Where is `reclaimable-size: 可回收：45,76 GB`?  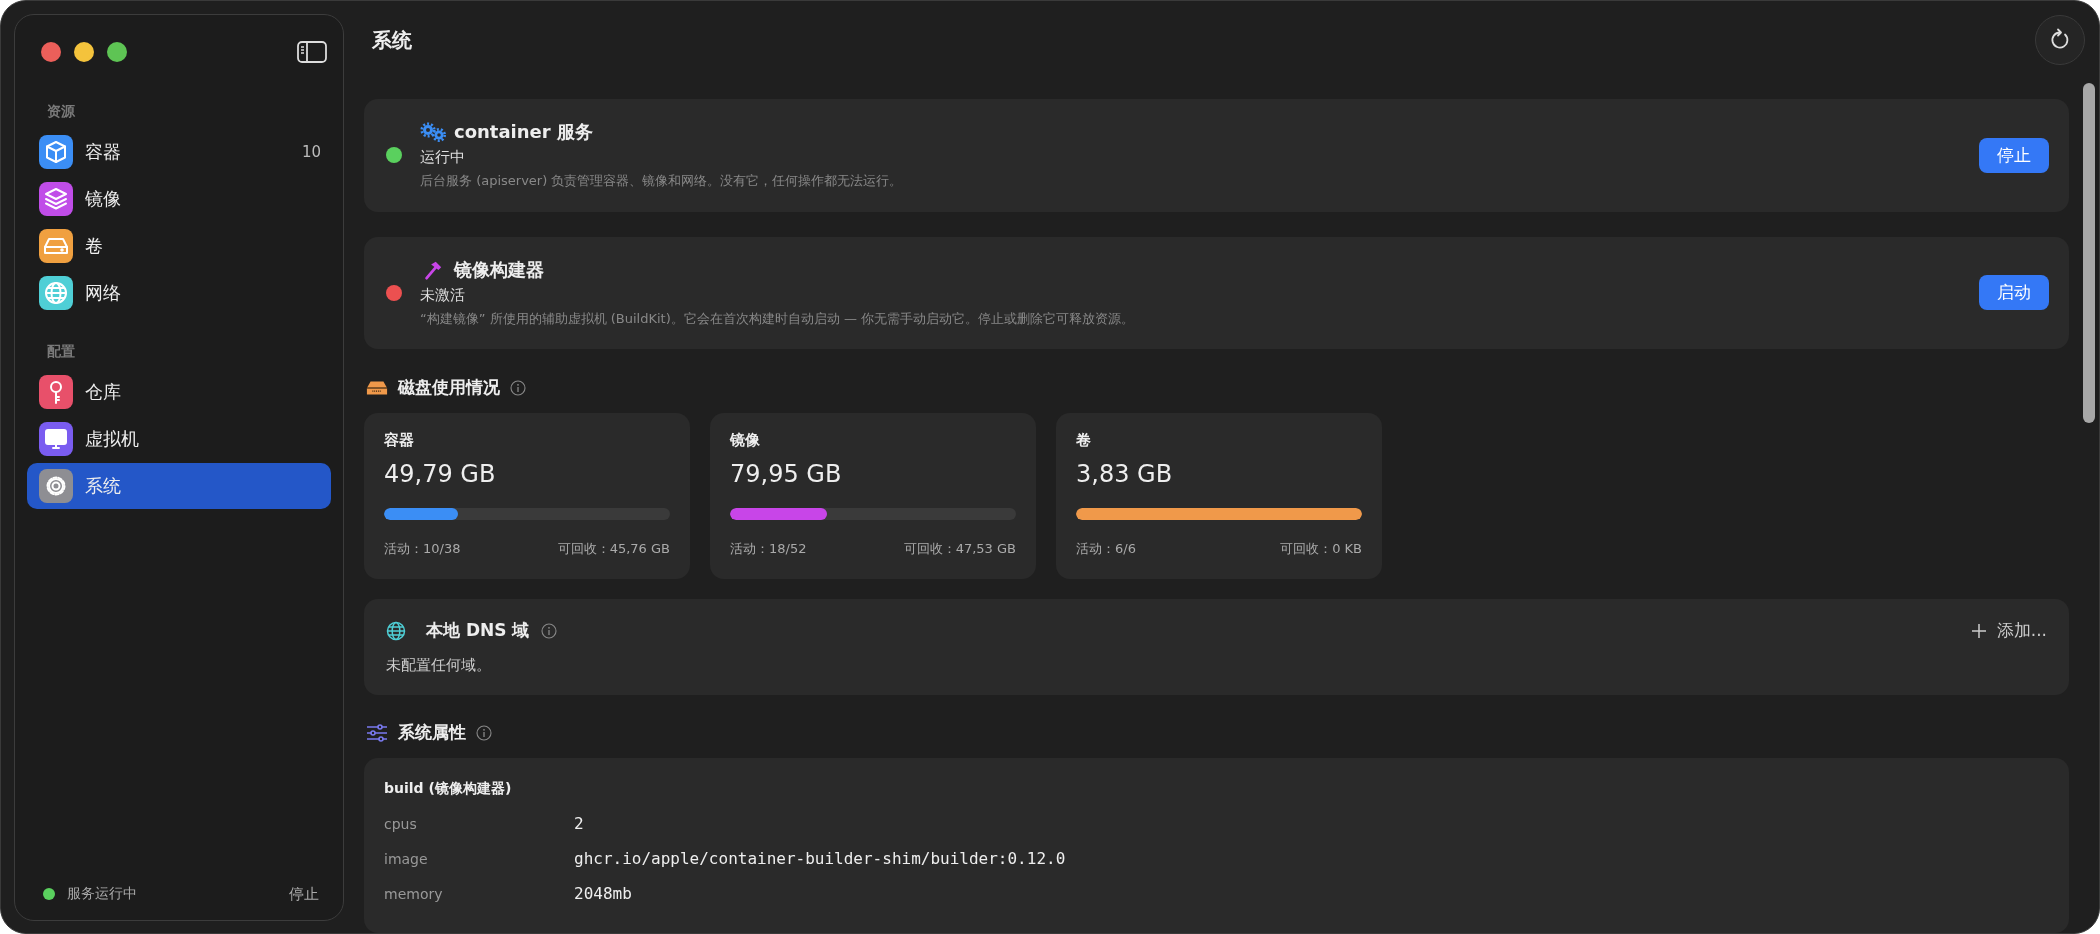
reclaimable-size: 可回收：45,76 GB is located at coordinates (613, 549).